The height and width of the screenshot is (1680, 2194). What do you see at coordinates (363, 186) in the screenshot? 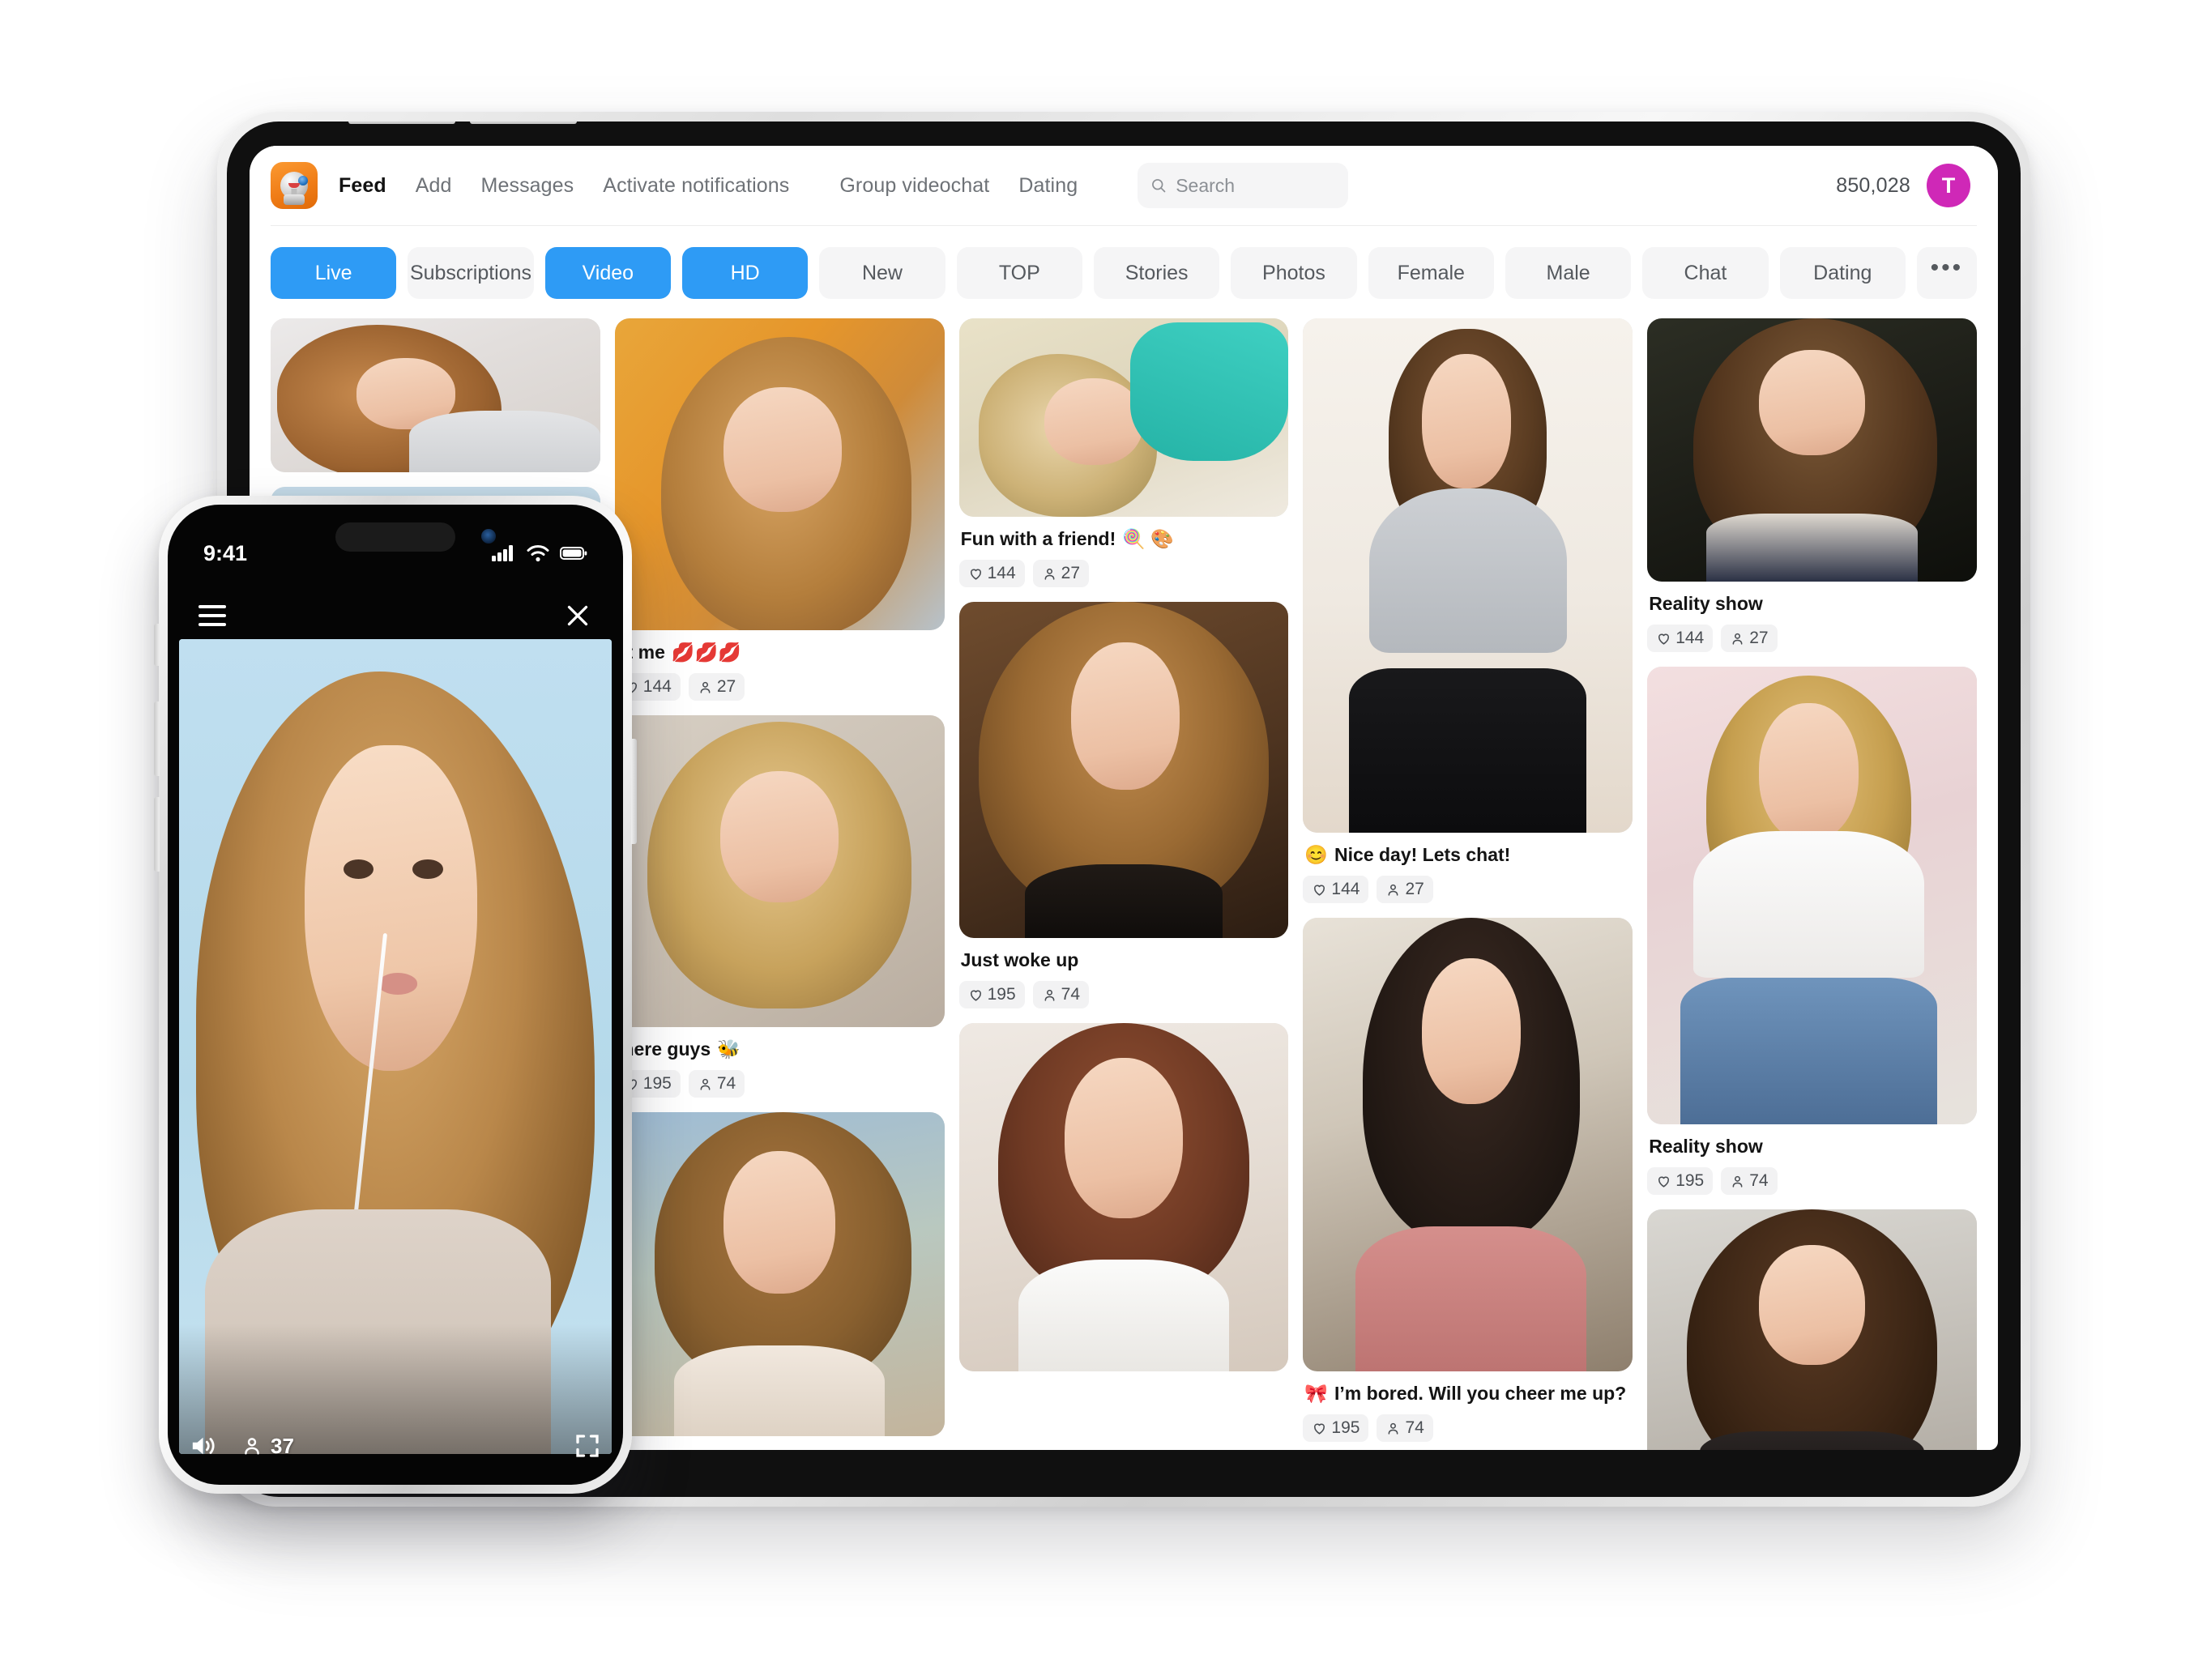
I see `nav-item-feed: Feed` at bounding box center [363, 186].